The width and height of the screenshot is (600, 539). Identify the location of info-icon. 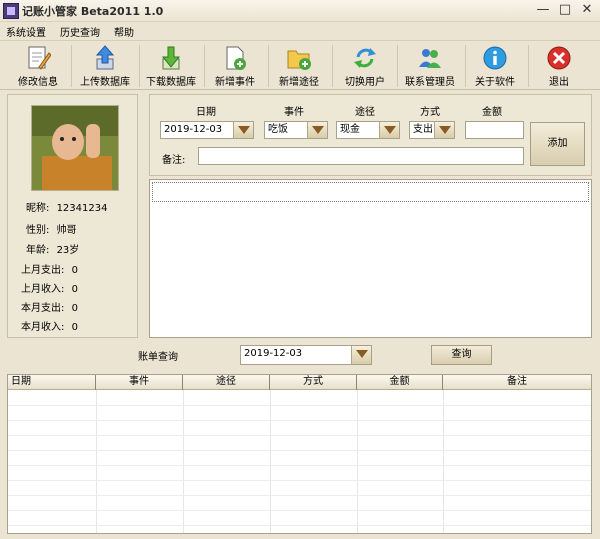
(495, 58).